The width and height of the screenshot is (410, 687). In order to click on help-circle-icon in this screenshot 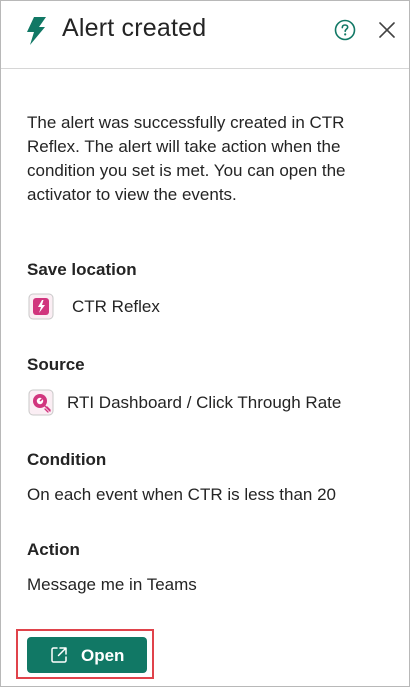, I will do `click(345, 30)`.